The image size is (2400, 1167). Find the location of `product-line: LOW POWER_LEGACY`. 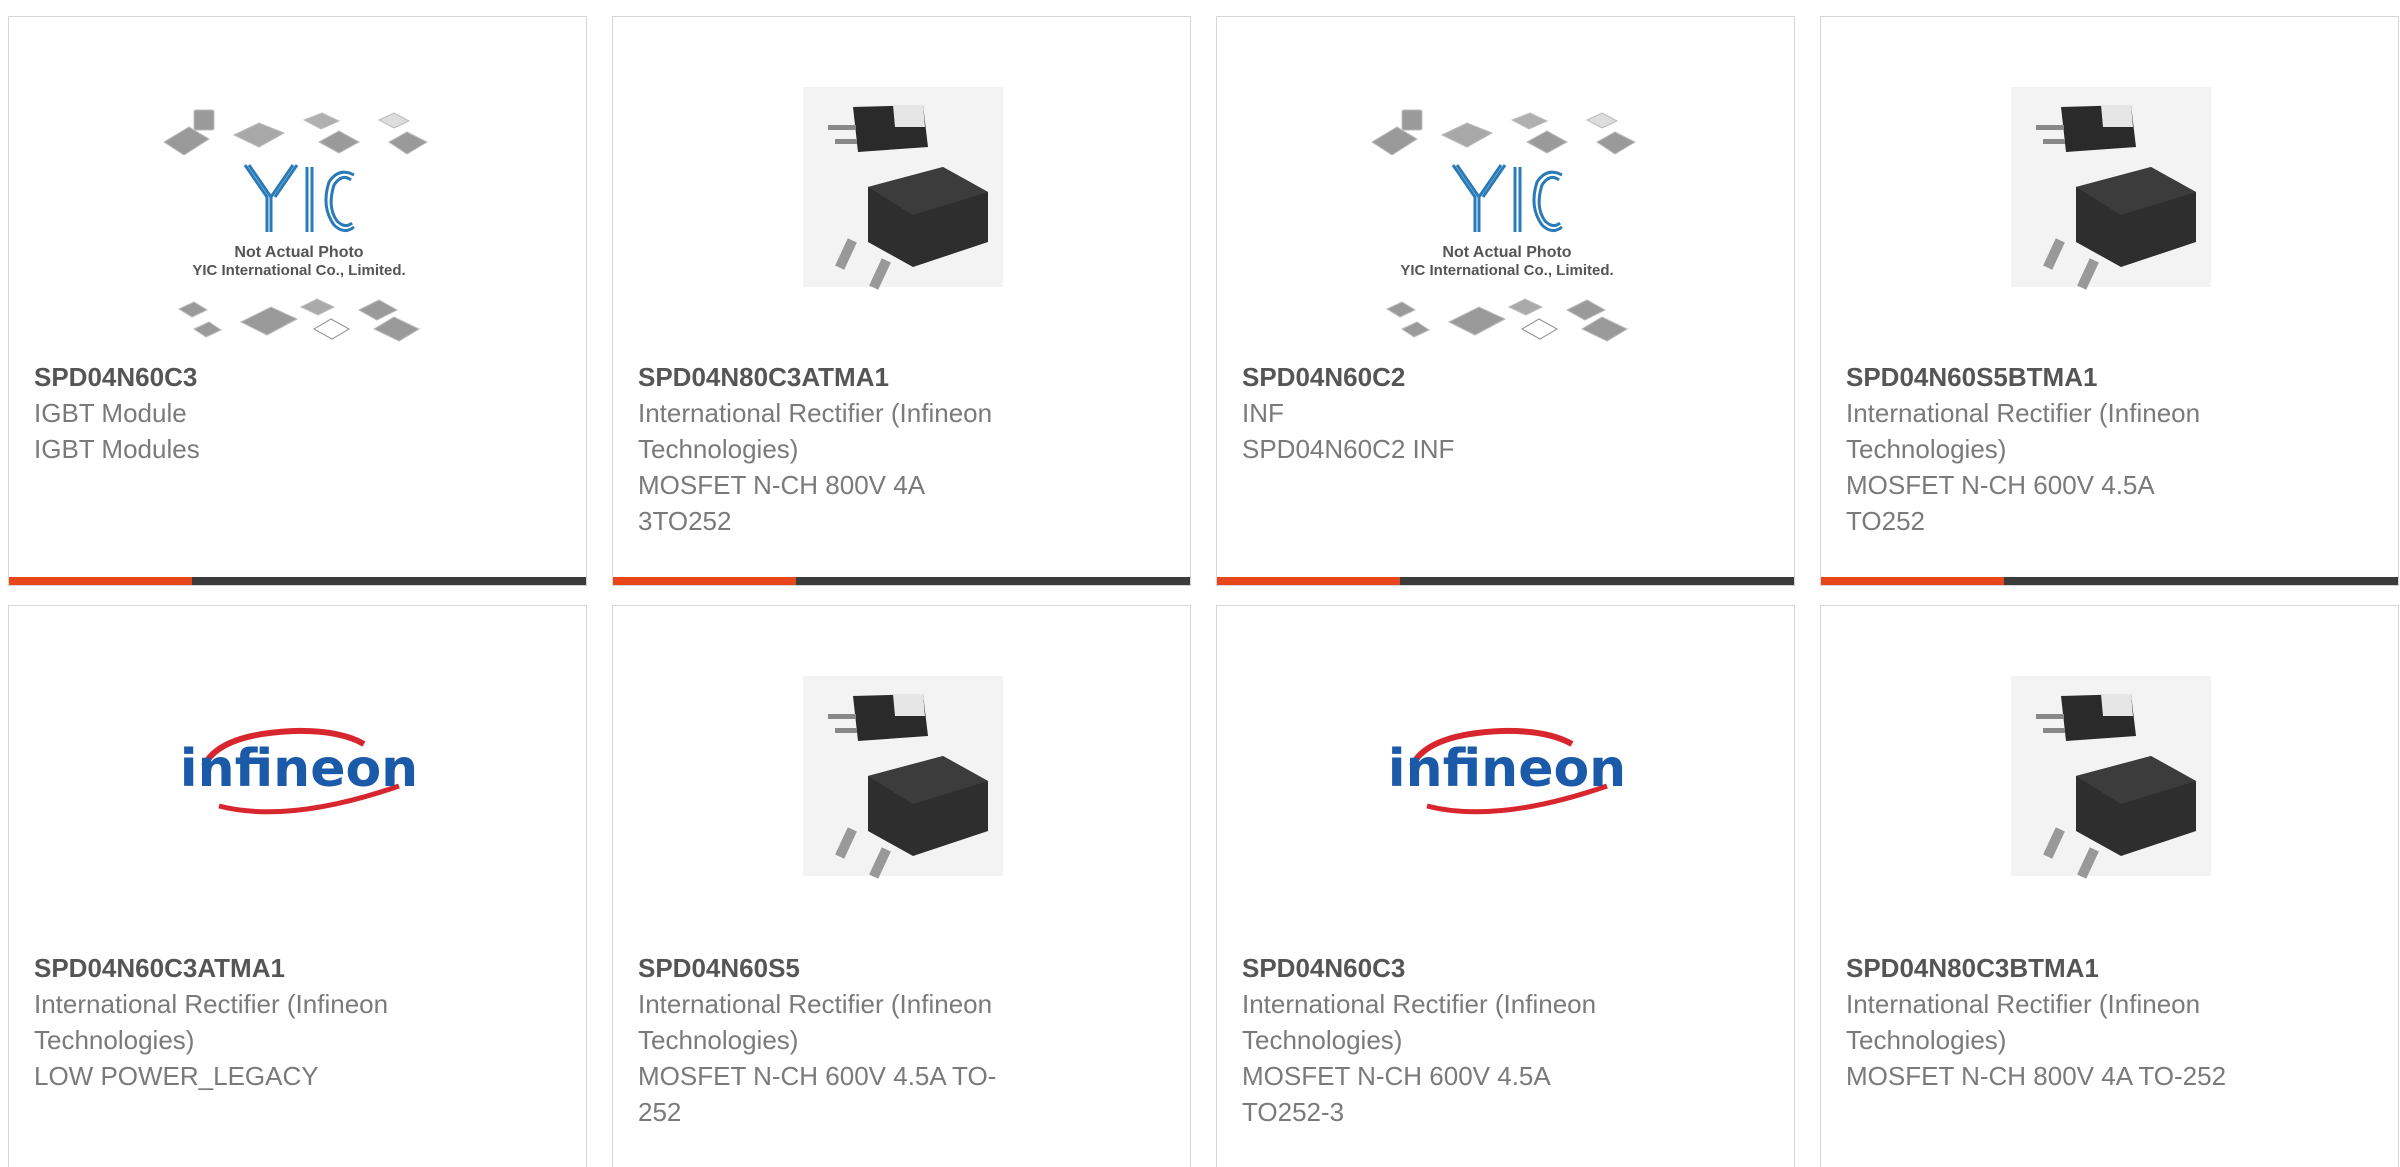

product-line: LOW POWER_LEGACY is located at coordinates (176, 1076).